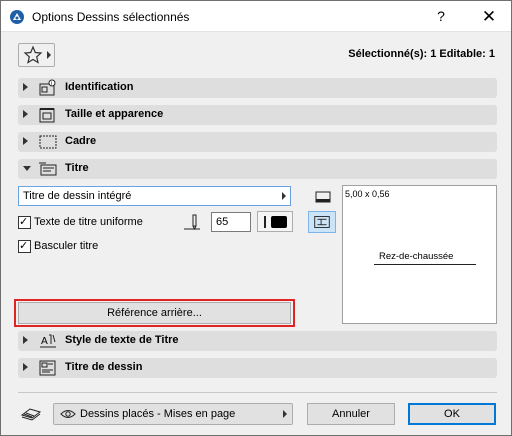 The width and height of the screenshot is (512, 436). I want to click on flip-title-label: Basculer titre, so click(66, 246).